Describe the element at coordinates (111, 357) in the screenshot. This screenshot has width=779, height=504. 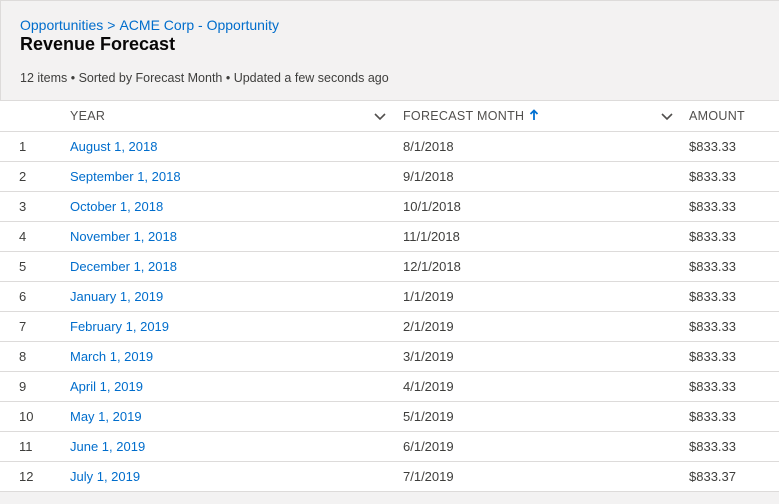
I see `year-link: March 1, 2019` at that location.